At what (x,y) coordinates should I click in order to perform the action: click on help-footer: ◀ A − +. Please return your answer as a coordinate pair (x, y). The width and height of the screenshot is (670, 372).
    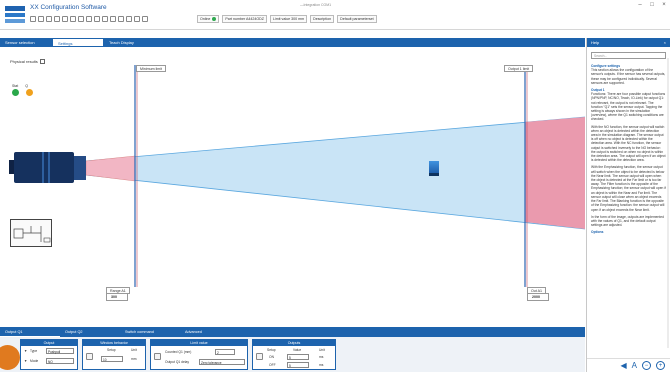
    Looking at the image, I should click on (628, 365).